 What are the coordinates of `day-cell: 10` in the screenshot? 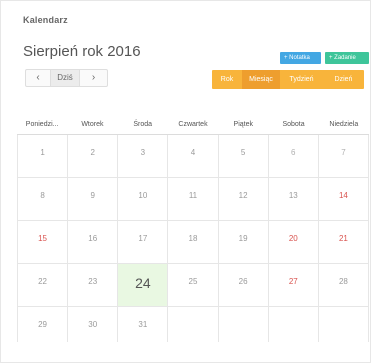 It's located at (143, 199).